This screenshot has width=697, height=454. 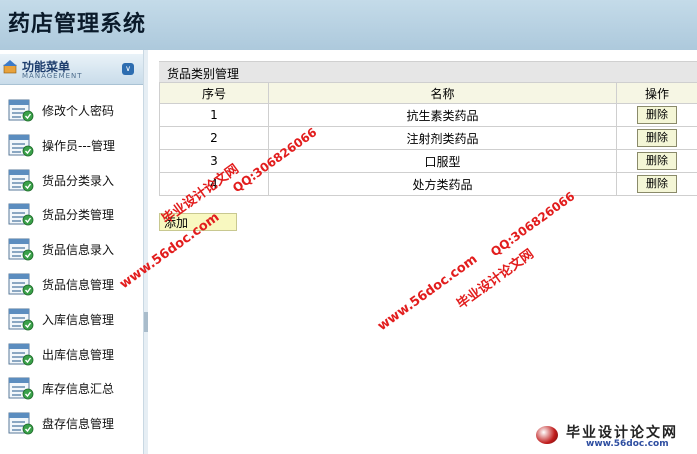 I want to click on menu-header: 功能菜单 MANAGEMENT ∨, so click(x=71, y=69).